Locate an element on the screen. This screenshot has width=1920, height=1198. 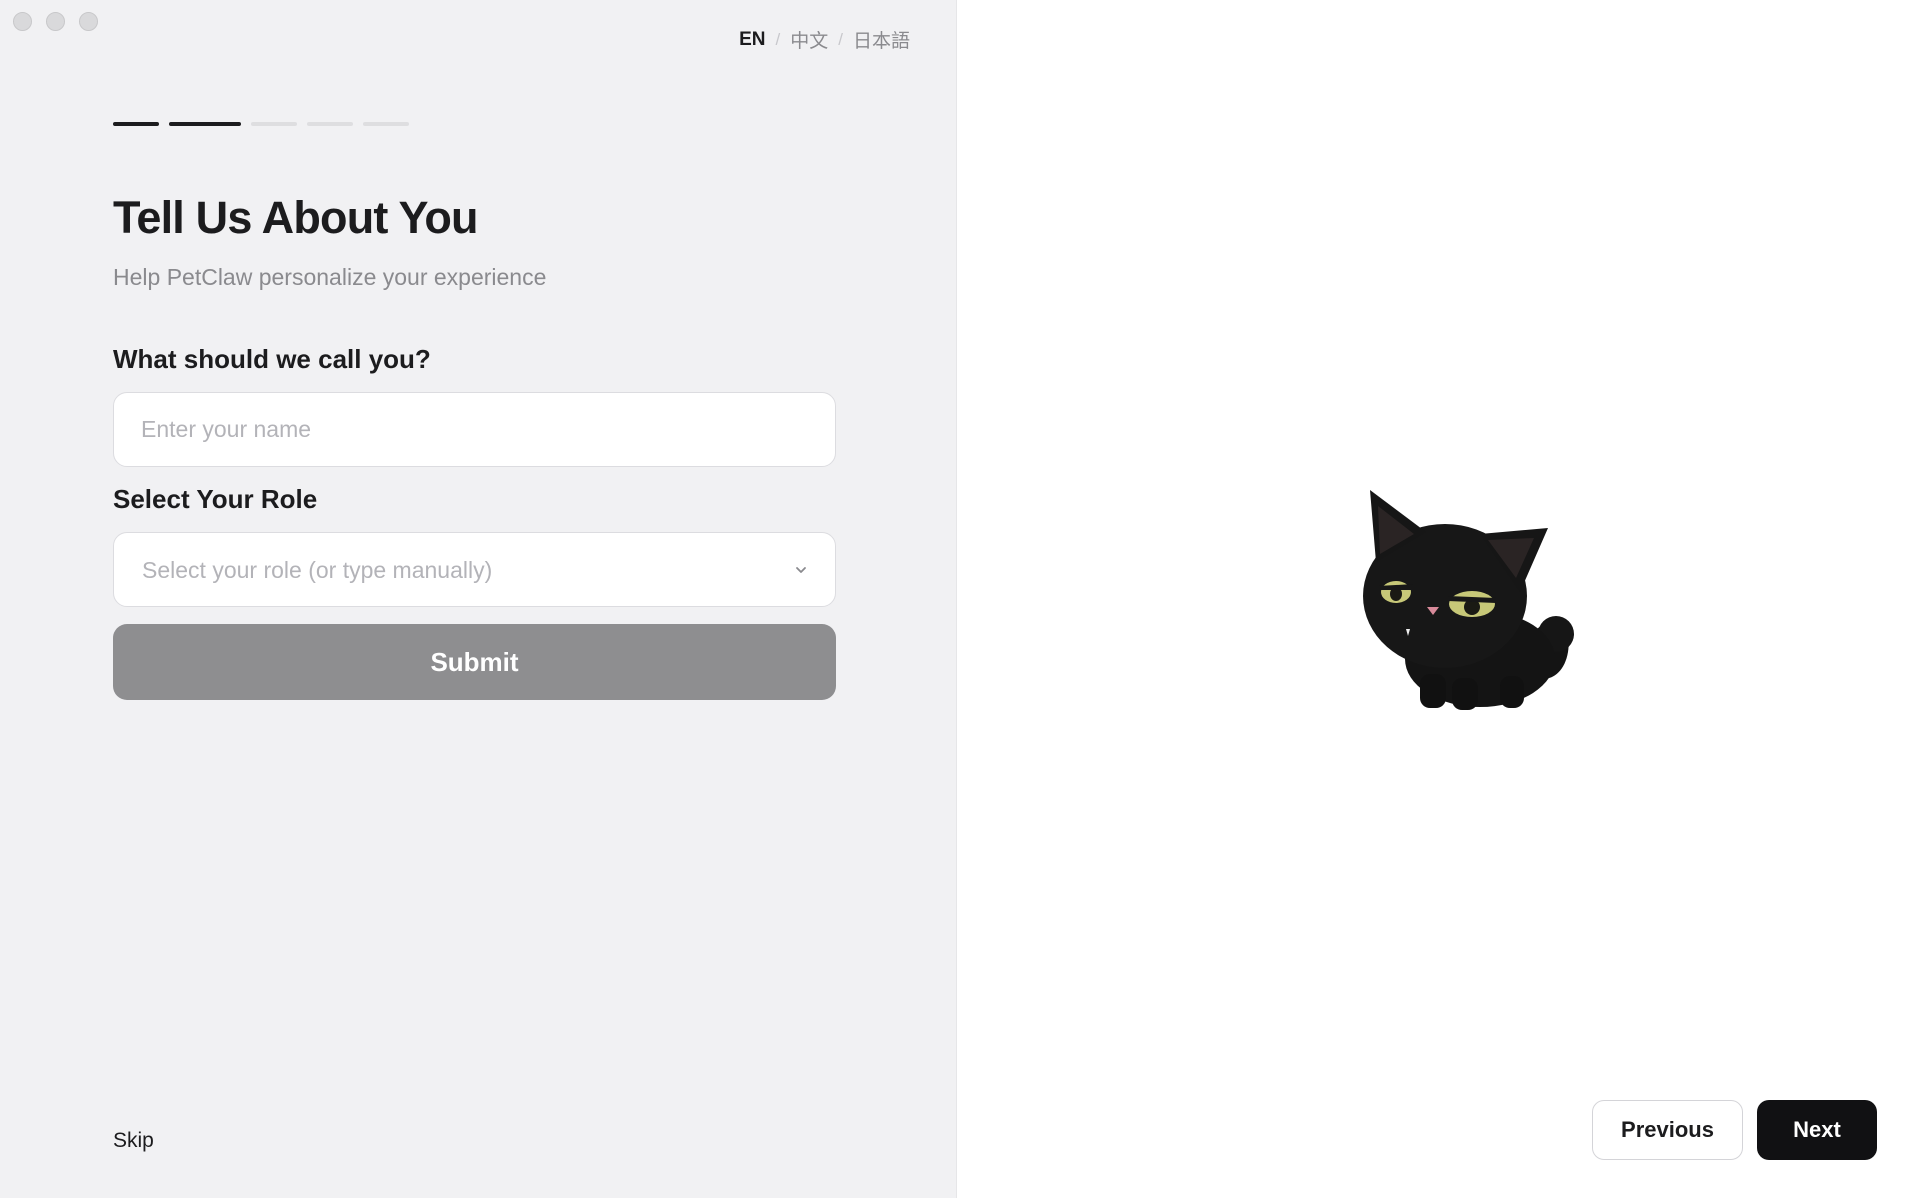
language-option-ja: 日本語 is located at coordinates (881, 39).